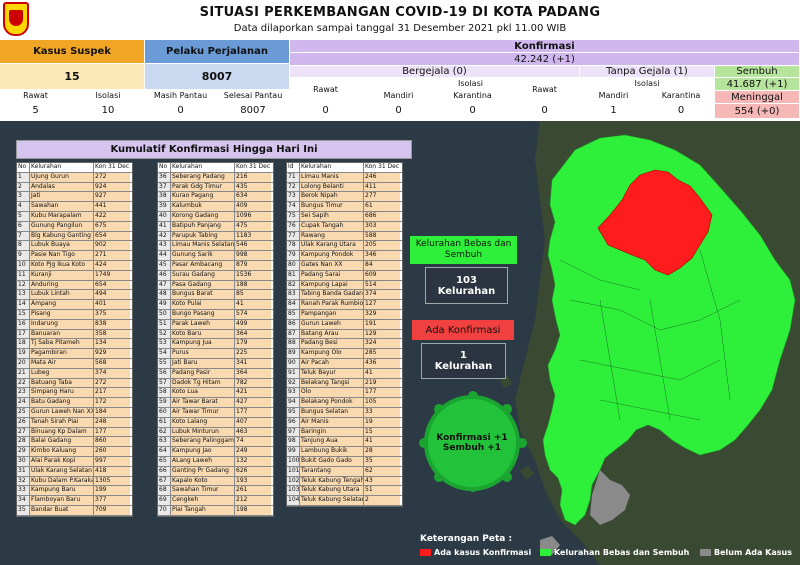 The image size is (800, 565). What do you see at coordinates (344, 324) in the screenshot?
I see `table-row: 86 Gurun Laweh 191` at bounding box center [344, 324].